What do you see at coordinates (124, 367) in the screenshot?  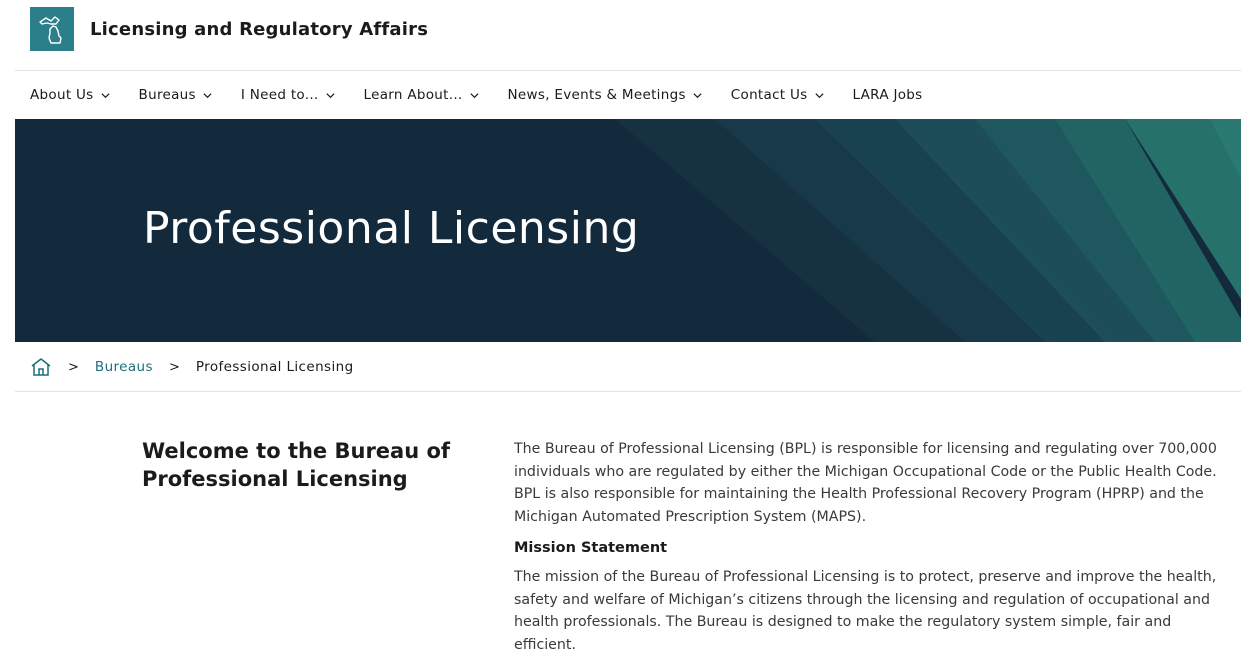 I see `breadcrumb-link-bureaus: Bureaus` at bounding box center [124, 367].